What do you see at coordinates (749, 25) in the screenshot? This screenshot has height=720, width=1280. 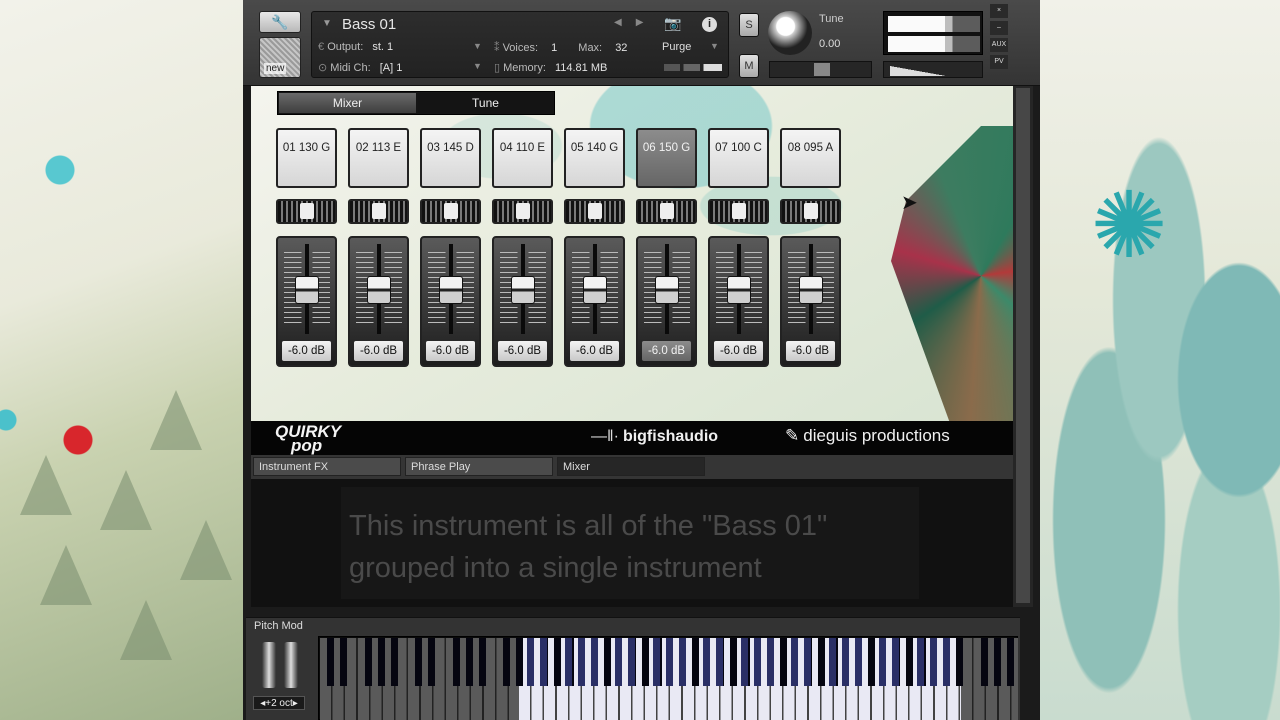 I see `solo-button: S` at bounding box center [749, 25].